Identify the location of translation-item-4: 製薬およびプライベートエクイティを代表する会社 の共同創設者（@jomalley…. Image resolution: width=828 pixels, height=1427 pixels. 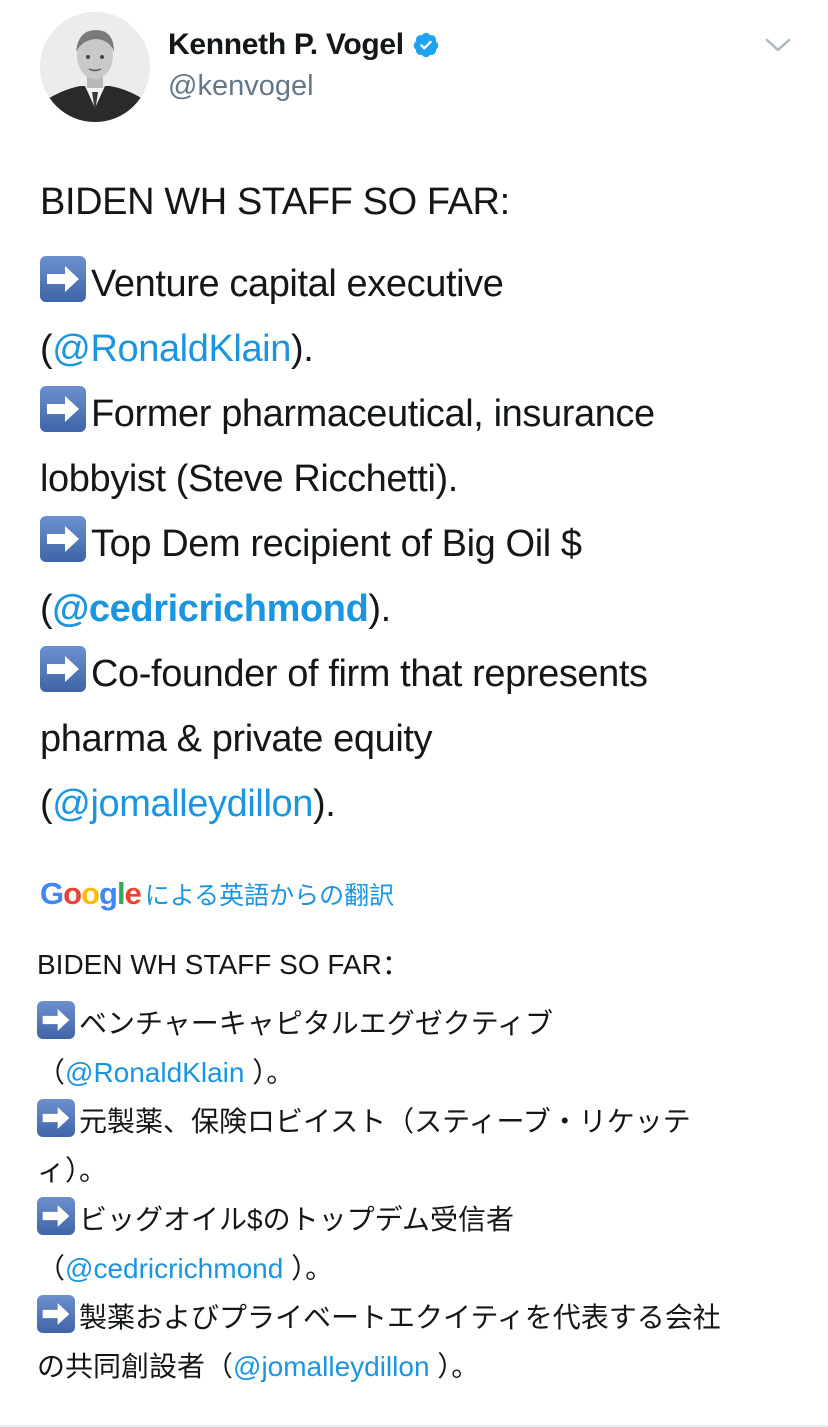
(422, 1342).